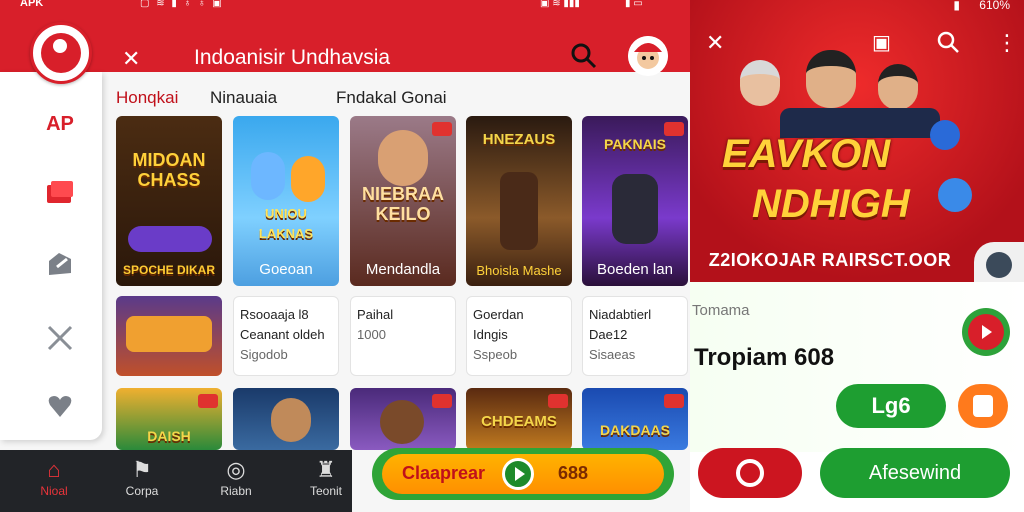 Image resolution: width=1024 pixels, height=512 pixels. What do you see at coordinates (391, 98) in the screenshot?
I see `tab-fndakal-gonai: Fndakal Gonai` at bounding box center [391, 98].